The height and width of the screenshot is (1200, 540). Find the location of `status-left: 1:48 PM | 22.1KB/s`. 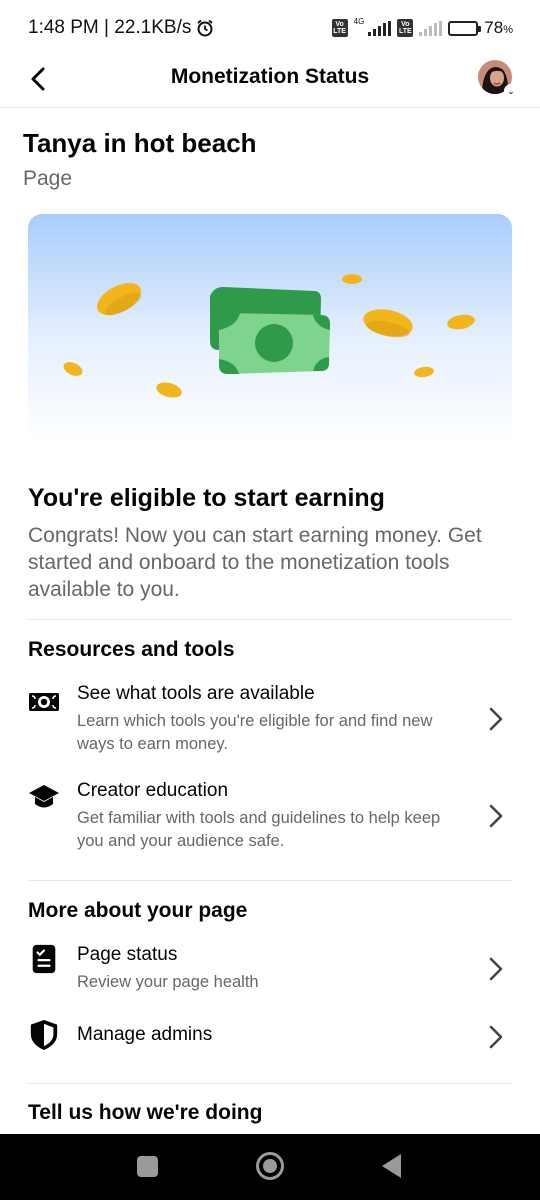

status-left: 1:48 PM | 22.1KB/s is located at coordinates (121, 28).